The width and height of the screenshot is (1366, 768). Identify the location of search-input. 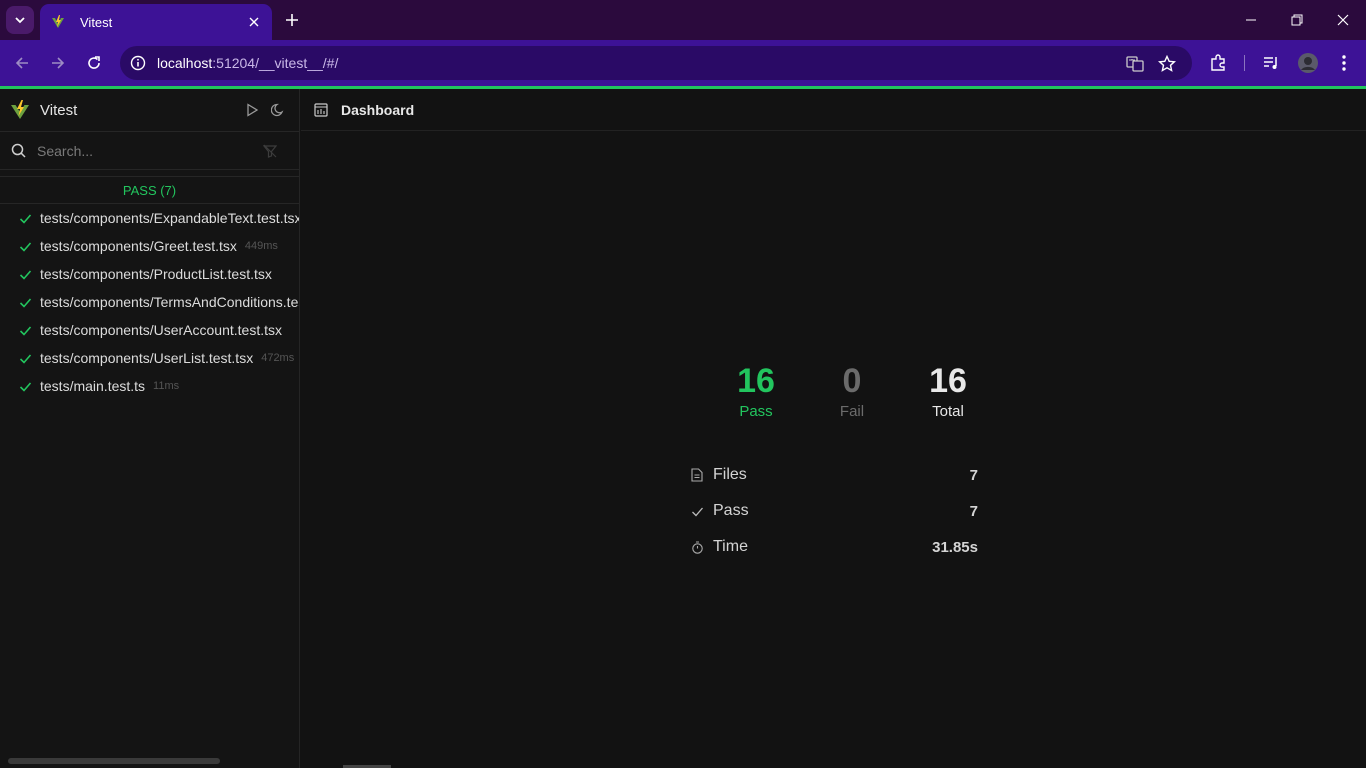
(147, 150).